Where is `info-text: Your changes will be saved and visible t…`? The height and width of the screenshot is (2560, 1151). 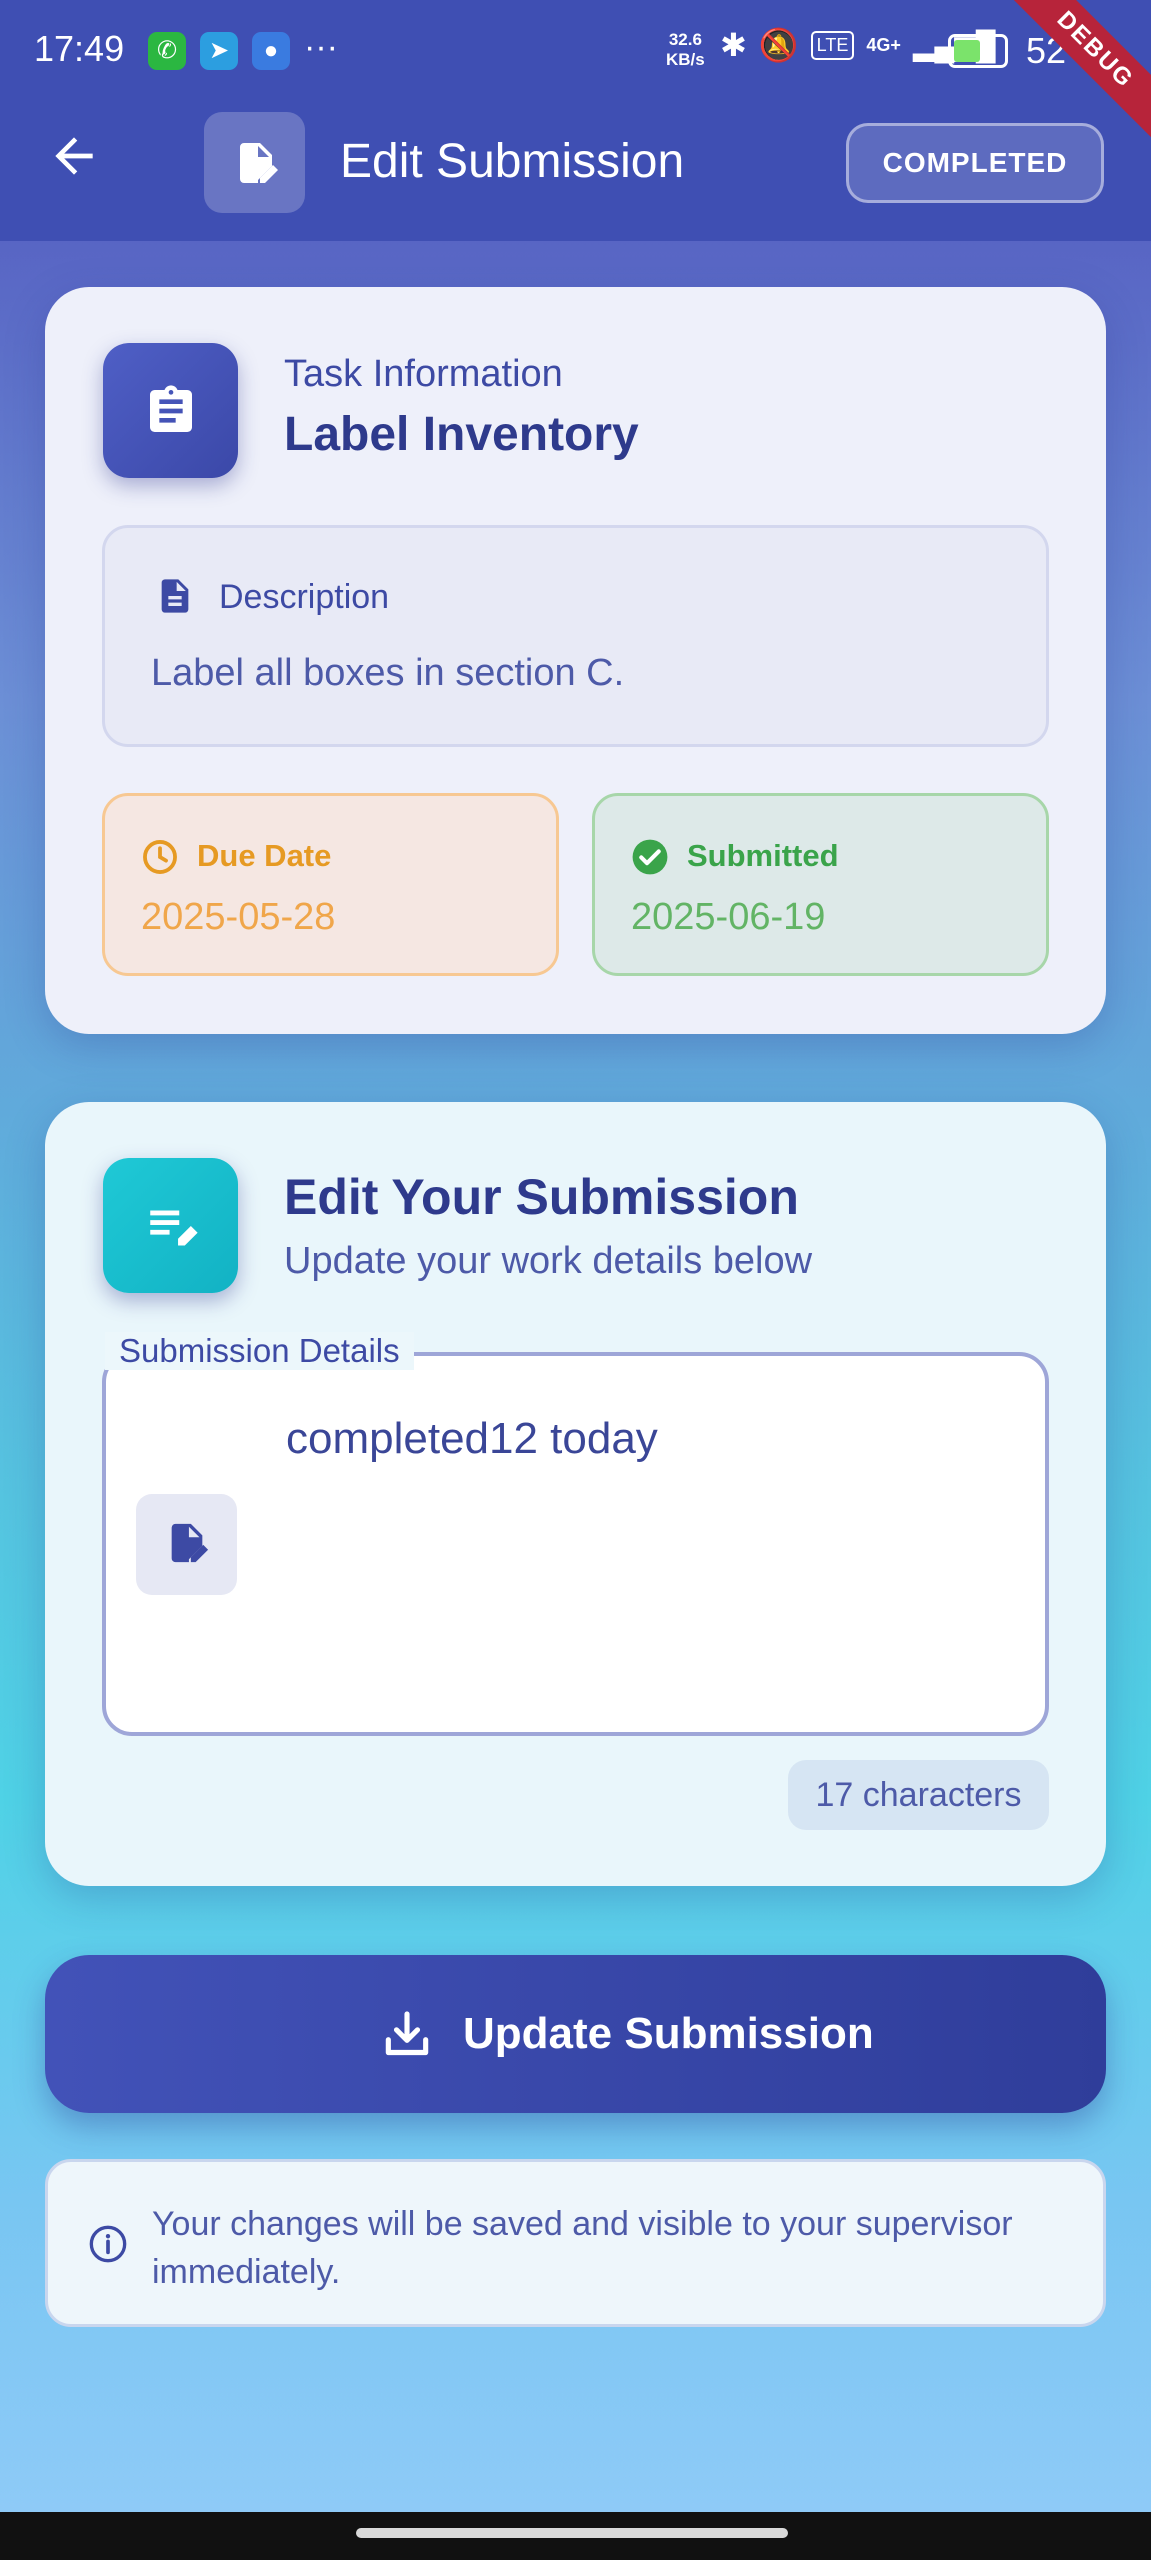
info-text: Your changes will be saved and visible t… is located at coordinates (582, 2248).